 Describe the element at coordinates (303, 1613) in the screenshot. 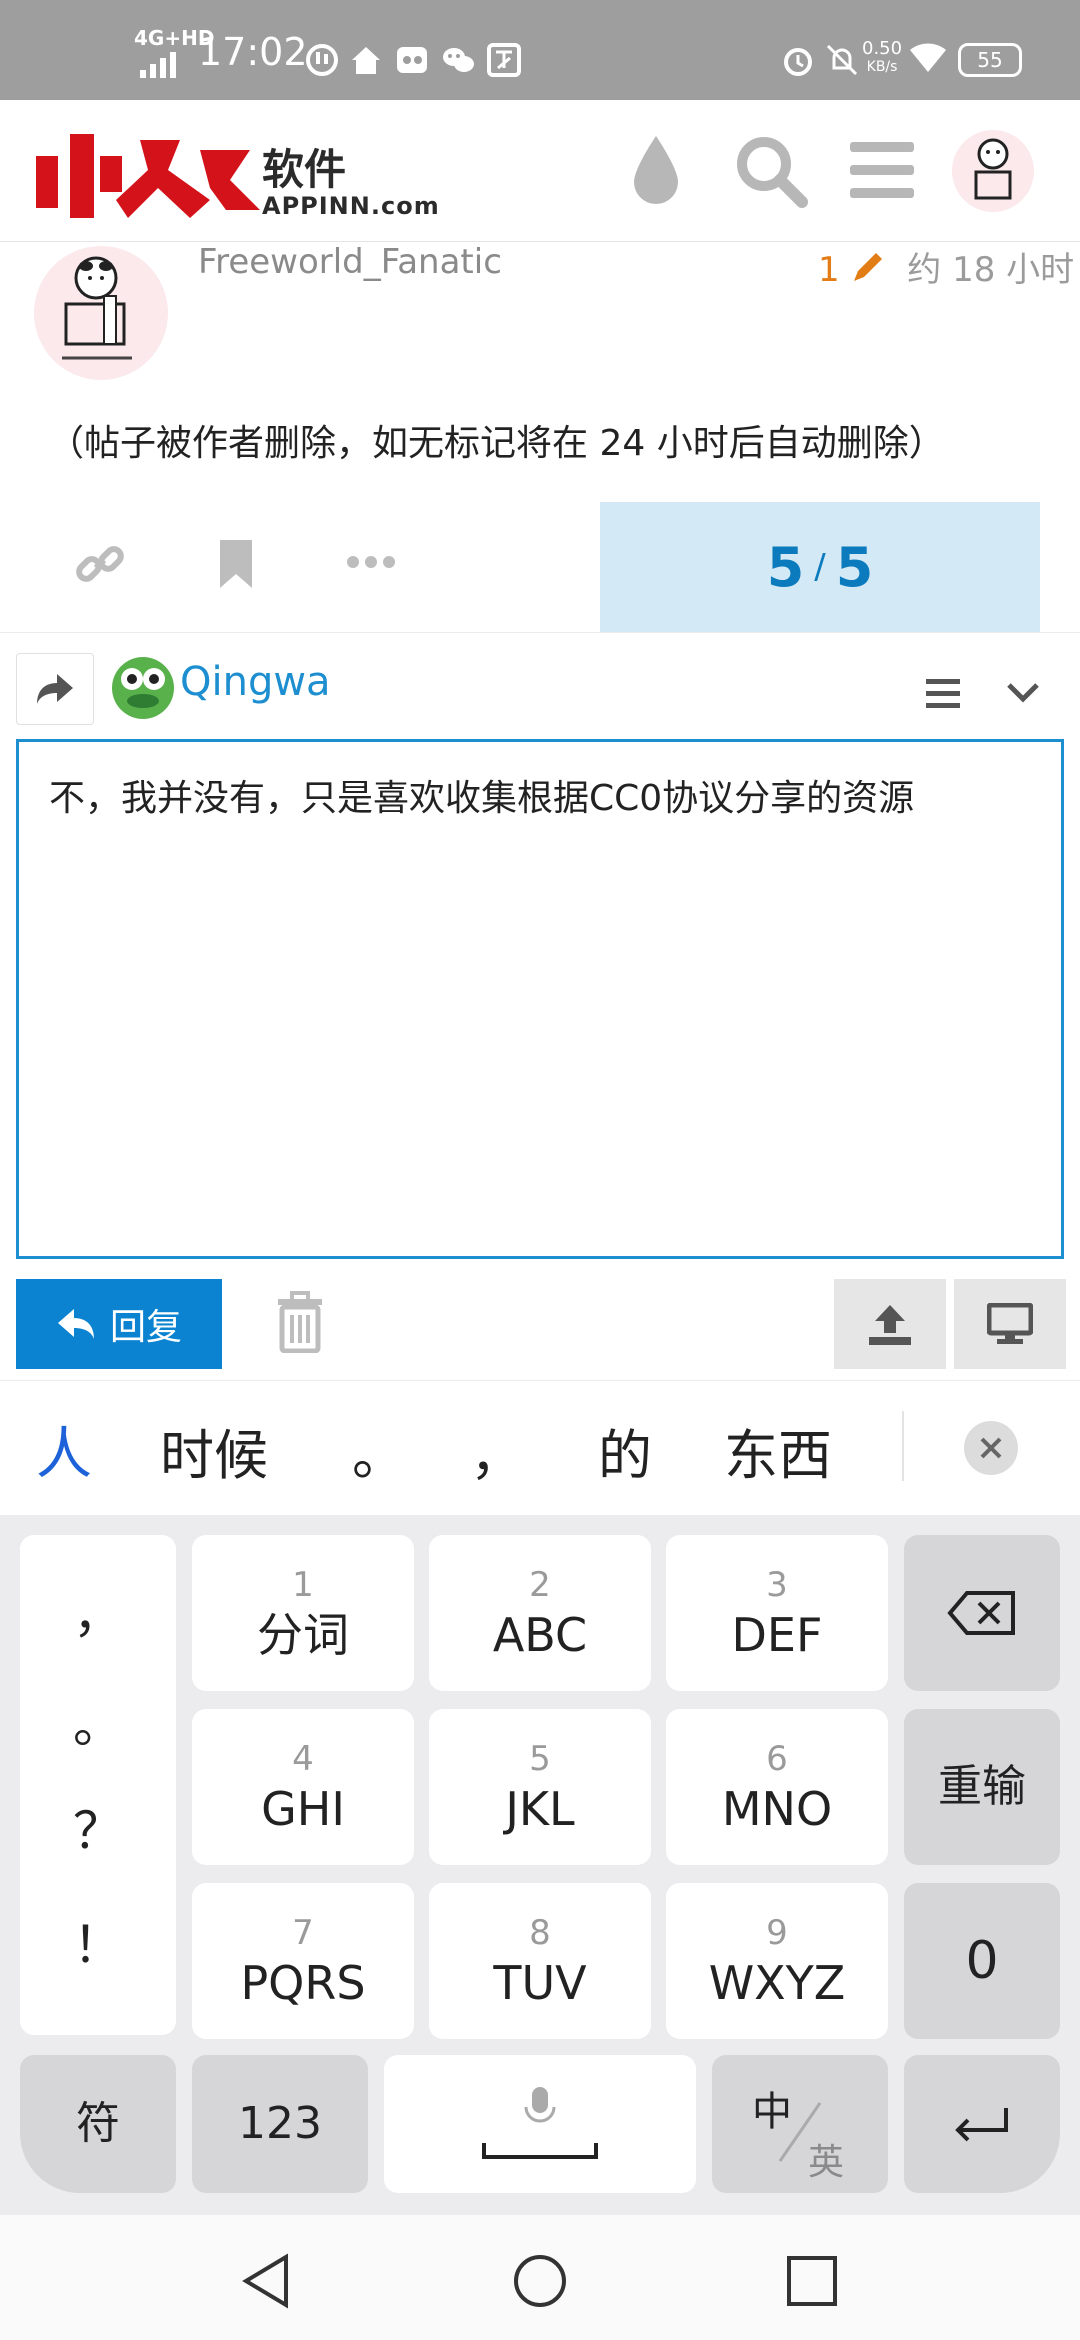

I see `key-1: 1 分词` at that location.